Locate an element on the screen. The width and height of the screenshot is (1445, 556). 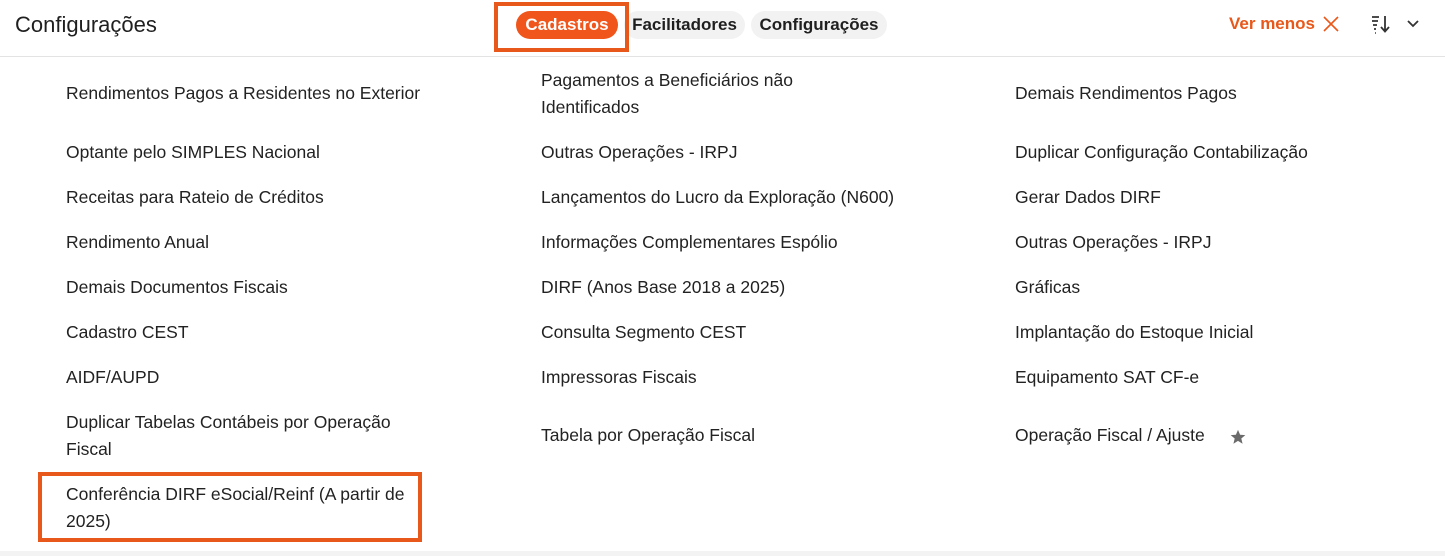
menu-item: Equipamento SAT CF-e is located at coordinates (1215, 377).